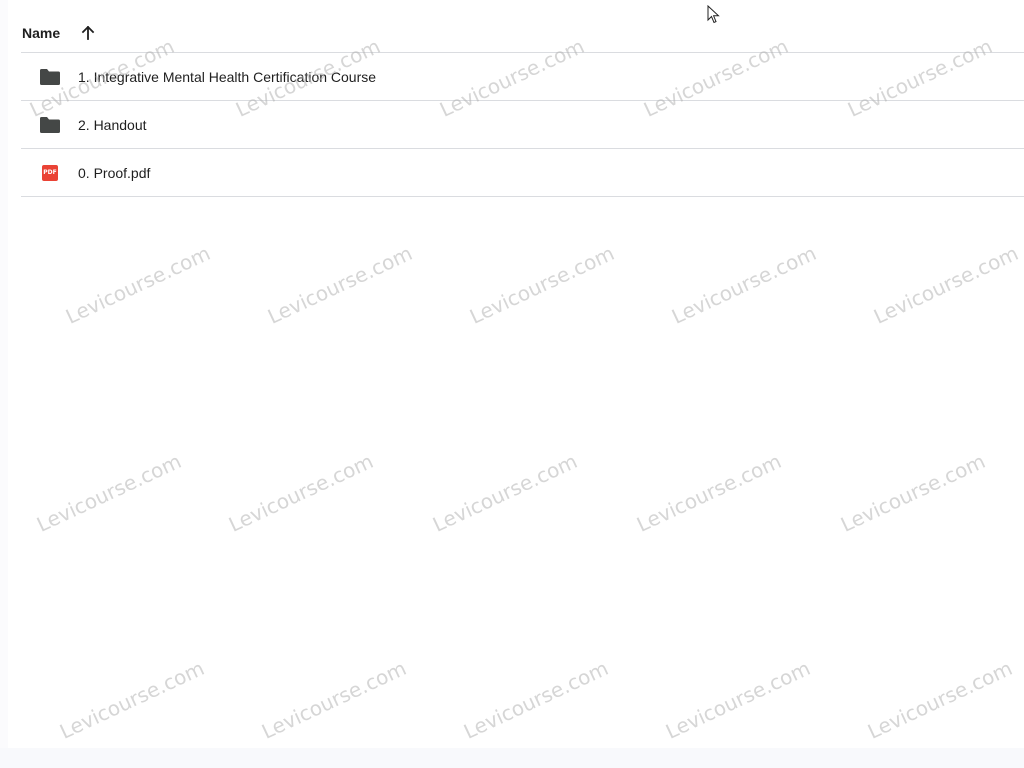  I want to click on pdf-icon: PDF, so click(50, 173).